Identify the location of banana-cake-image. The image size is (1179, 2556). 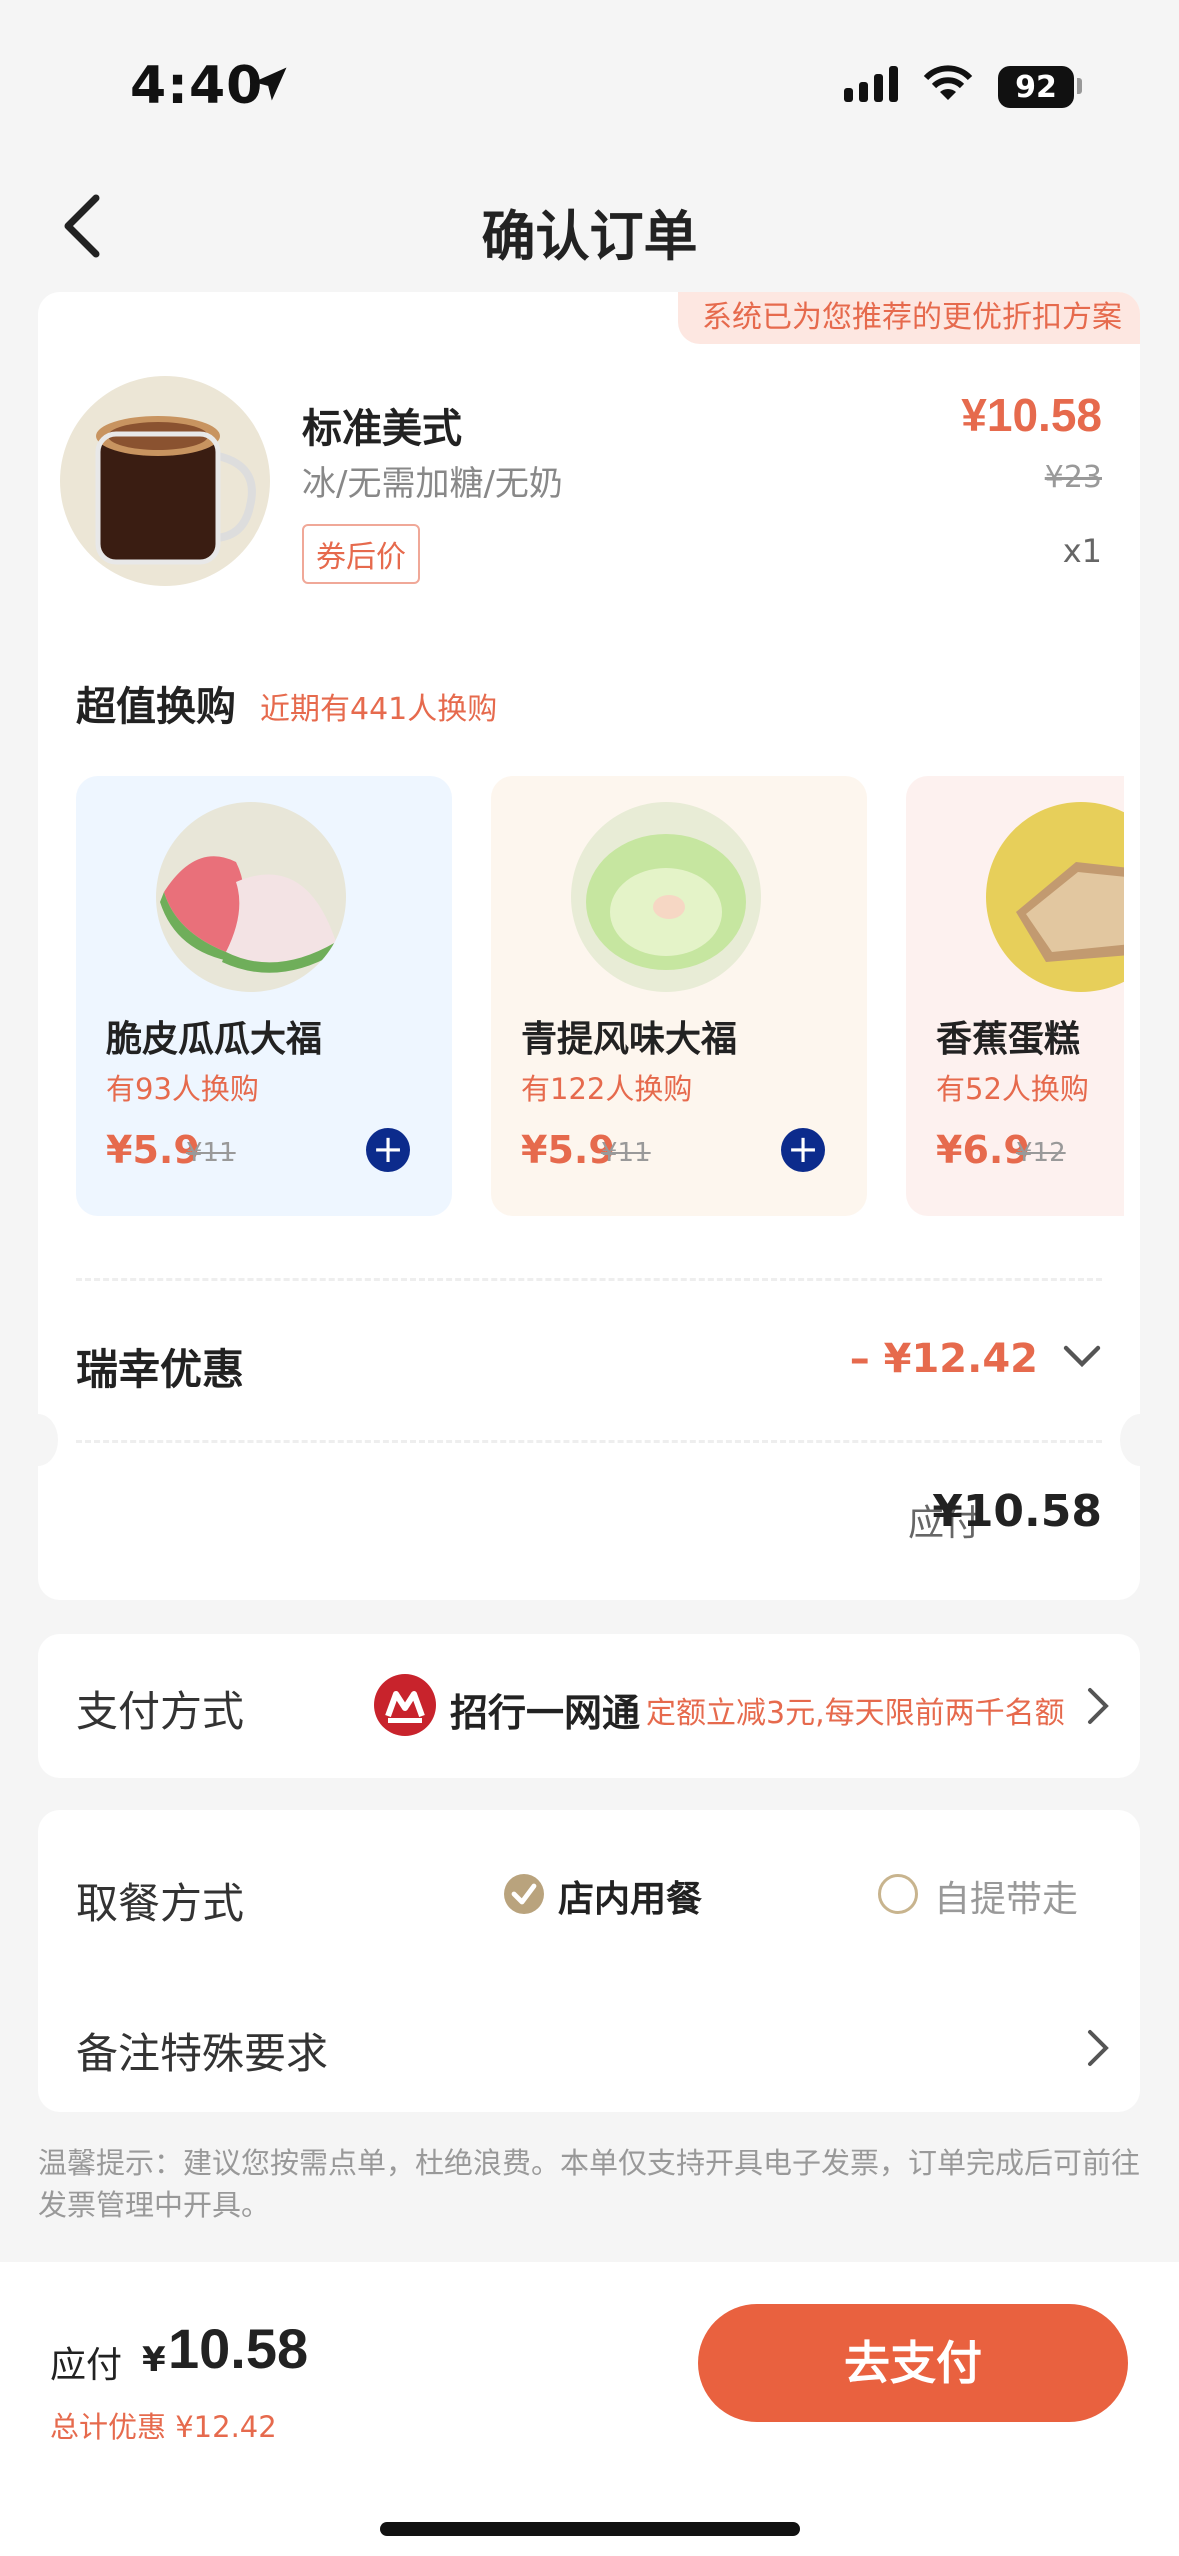
(1055, 897).